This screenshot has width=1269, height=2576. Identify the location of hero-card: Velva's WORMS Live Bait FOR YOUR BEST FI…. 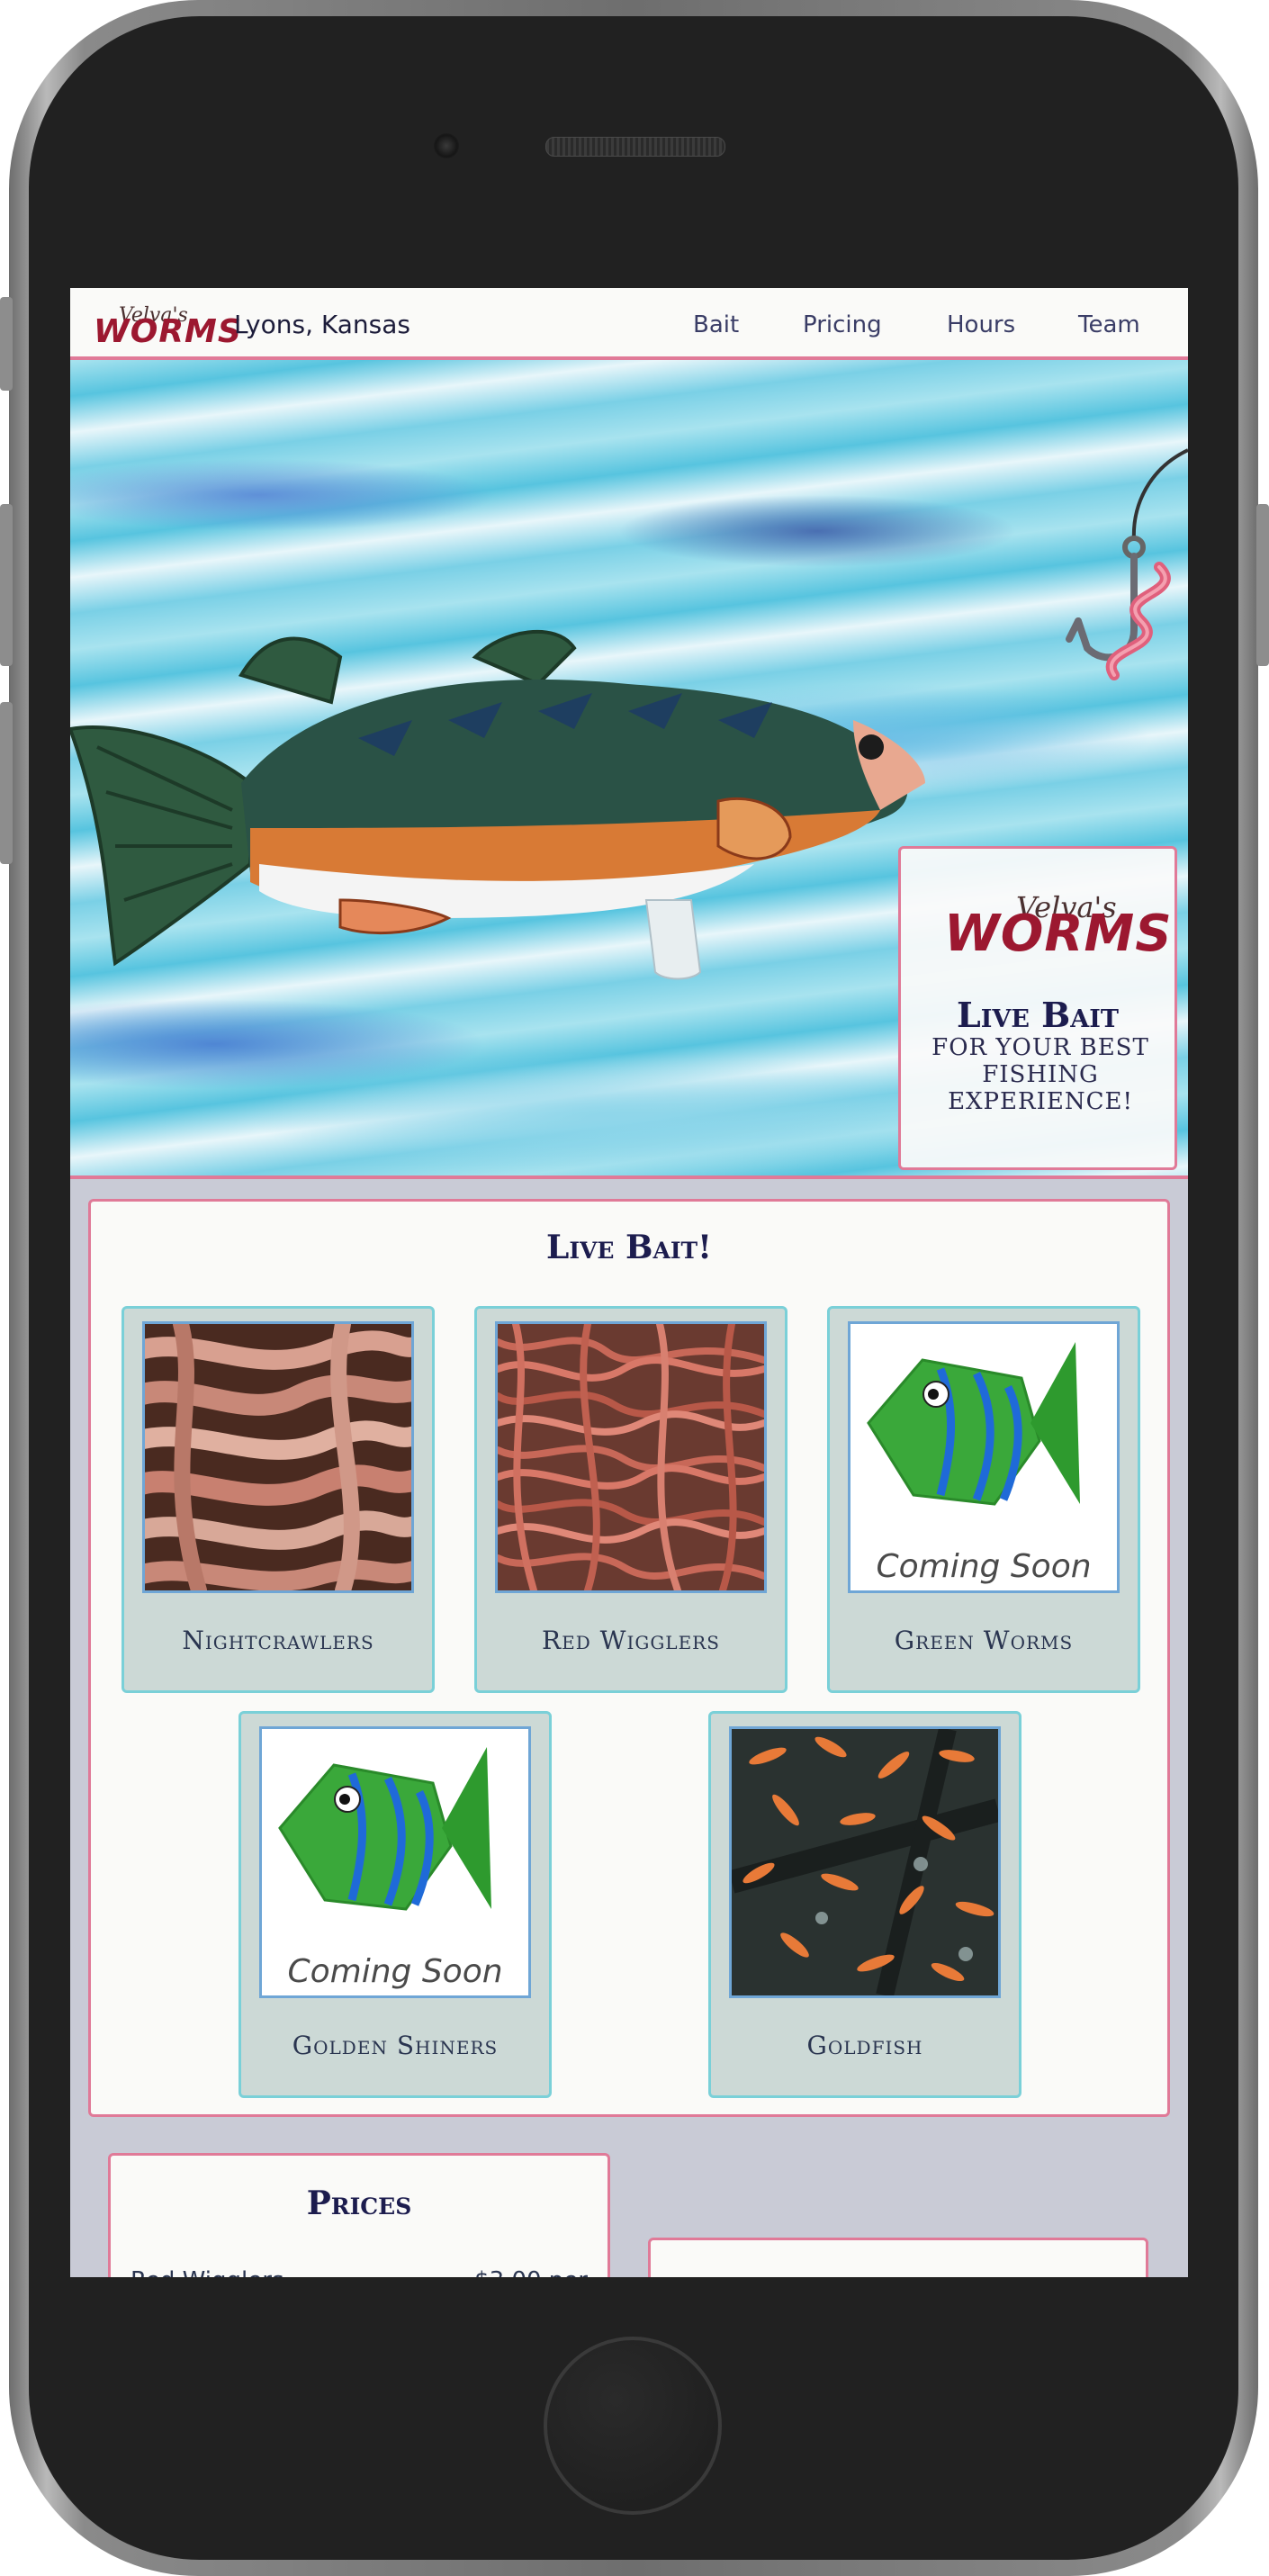
(1037, 1008).